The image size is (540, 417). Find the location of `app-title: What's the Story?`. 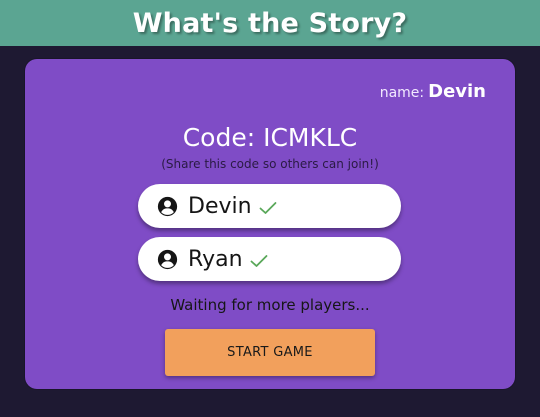

app-title: What's the Story? is located at coordinates (270, 23).